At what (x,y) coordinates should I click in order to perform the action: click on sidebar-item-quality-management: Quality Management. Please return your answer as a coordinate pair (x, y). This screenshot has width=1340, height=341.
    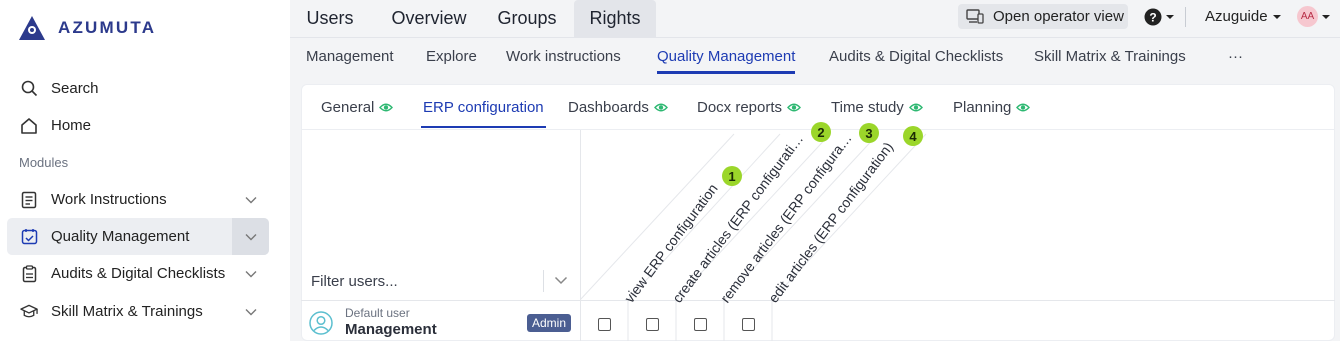
    Looking at the image, I should click on (138, 236).